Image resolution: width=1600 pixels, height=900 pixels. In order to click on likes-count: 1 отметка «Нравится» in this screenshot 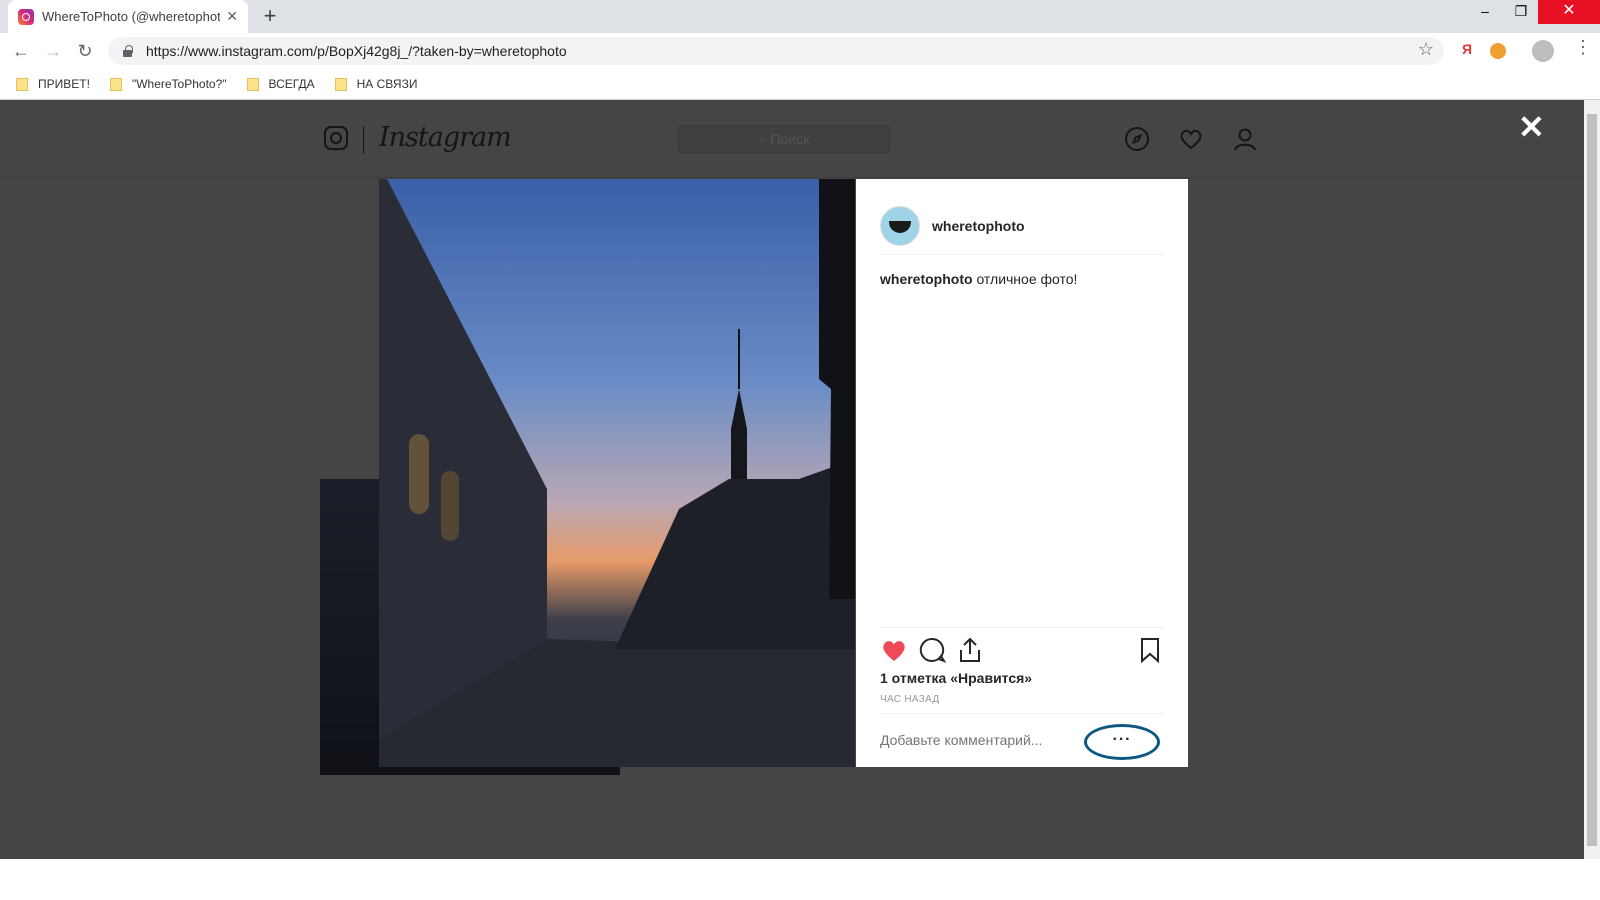, I will do `click(956, 678)`.